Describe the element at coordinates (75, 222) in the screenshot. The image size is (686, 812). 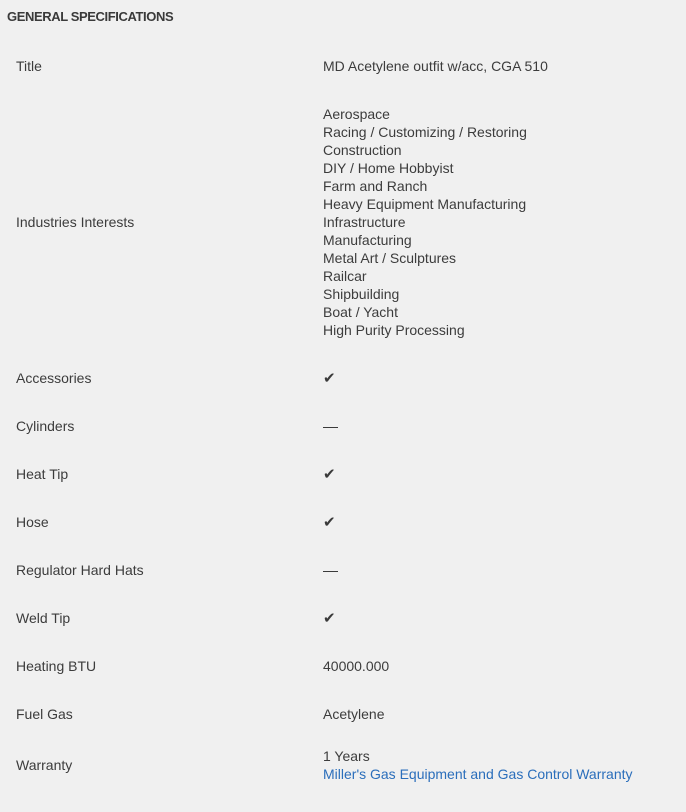
I see `spec-label: Industries Interests` at that location.